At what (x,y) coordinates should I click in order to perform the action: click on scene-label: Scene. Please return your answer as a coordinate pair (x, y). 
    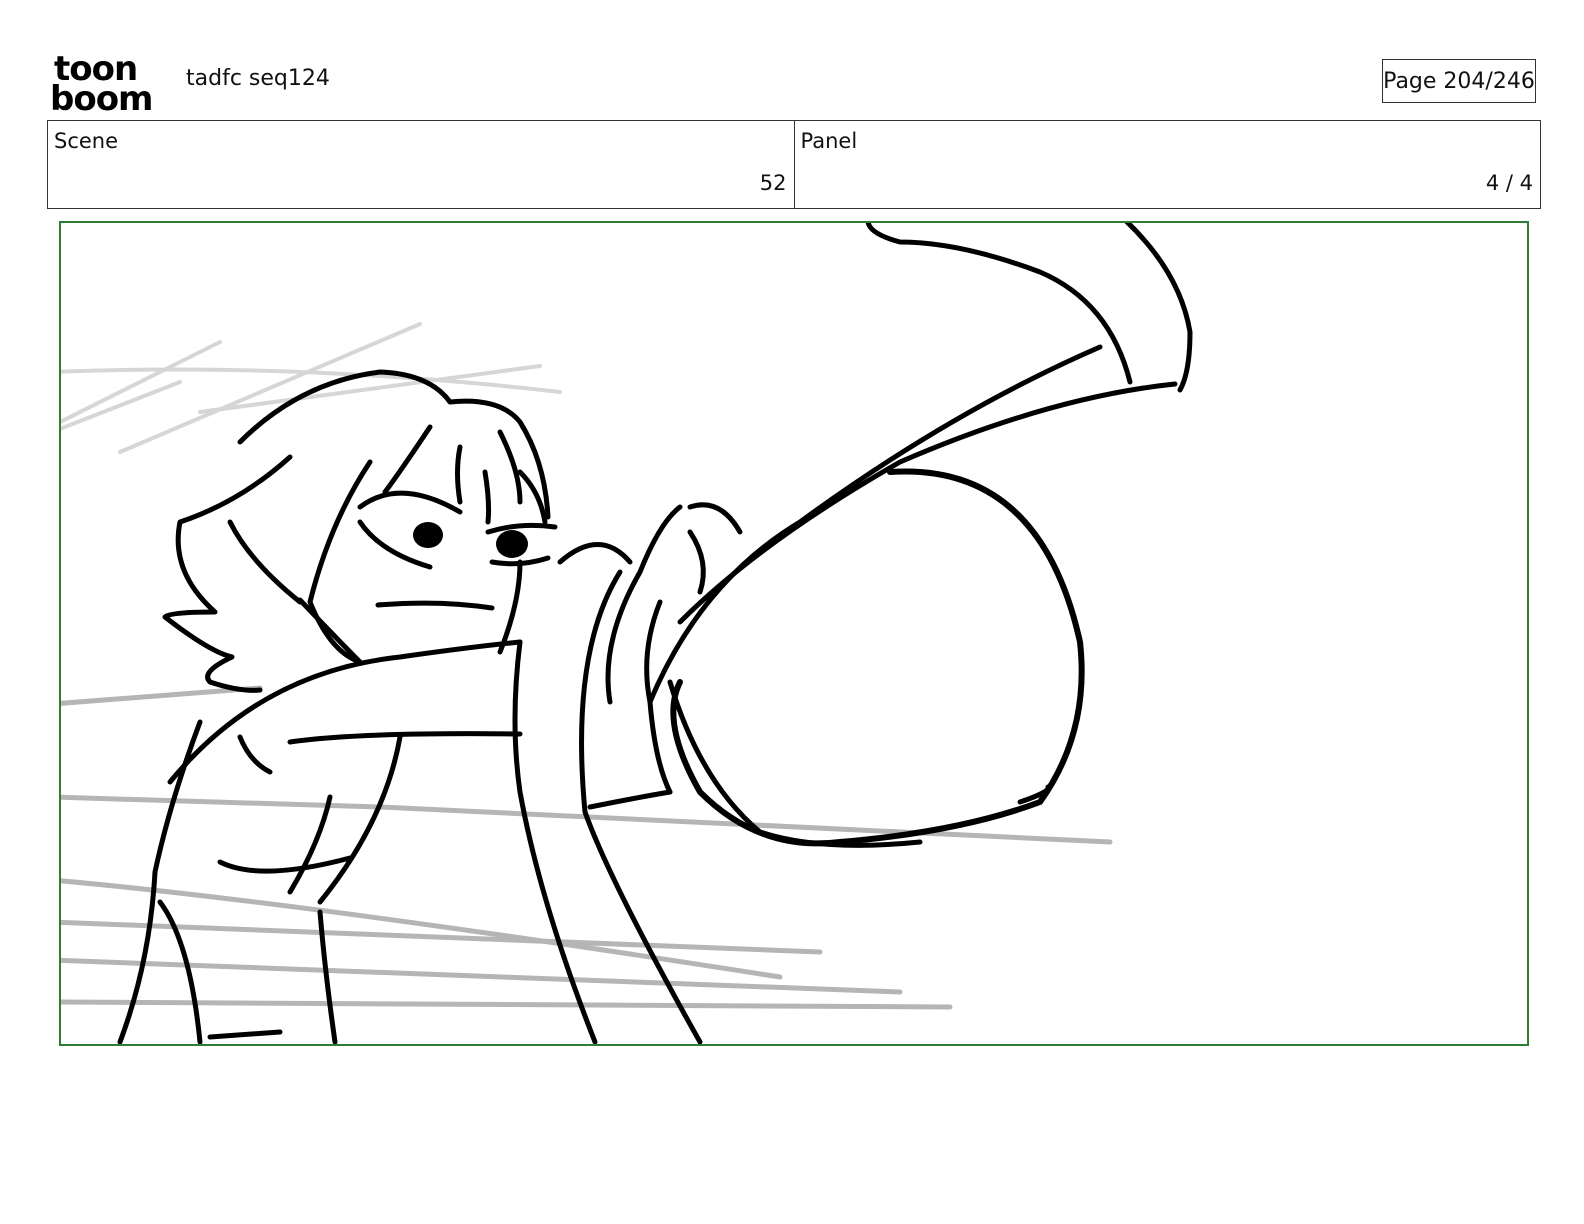
    Looking at the image, I should click on (86, 141).